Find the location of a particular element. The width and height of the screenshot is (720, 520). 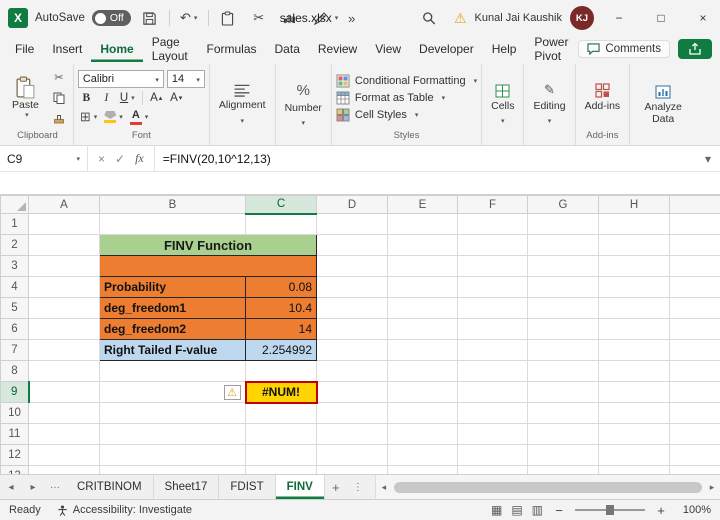

minimize-button: − is located at coordinates (619, 18).